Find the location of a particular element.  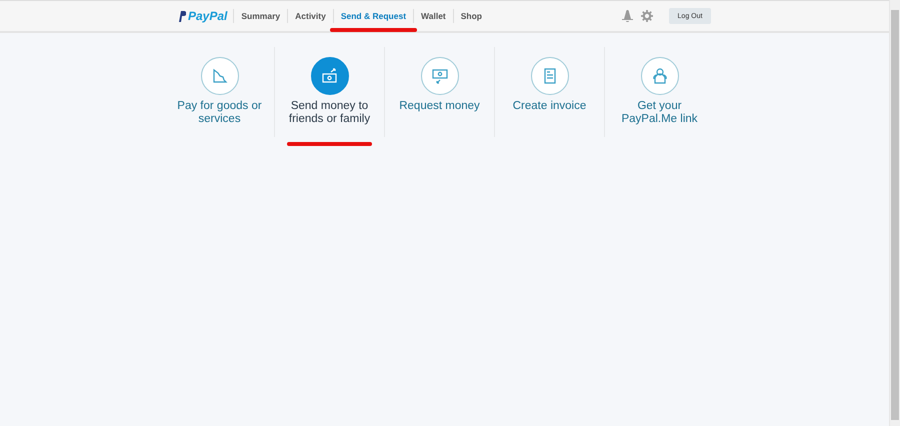

nav-tab: Activity is located at coordinates (310, 16).